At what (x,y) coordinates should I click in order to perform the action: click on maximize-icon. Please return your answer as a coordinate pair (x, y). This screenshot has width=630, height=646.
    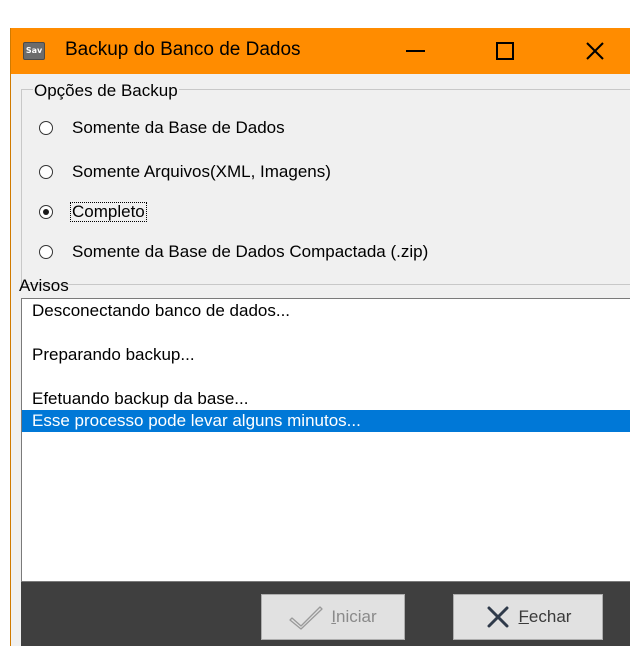
    Looking at the image, I should click on (505, 51).